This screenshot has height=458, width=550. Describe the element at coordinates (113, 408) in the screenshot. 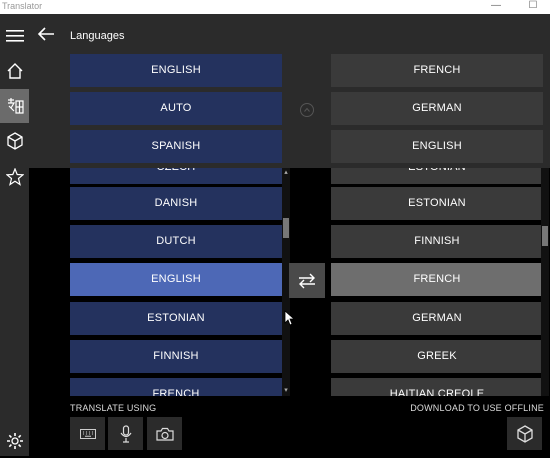

I see `translate-using-label: TRANSLATE USING` at that location.